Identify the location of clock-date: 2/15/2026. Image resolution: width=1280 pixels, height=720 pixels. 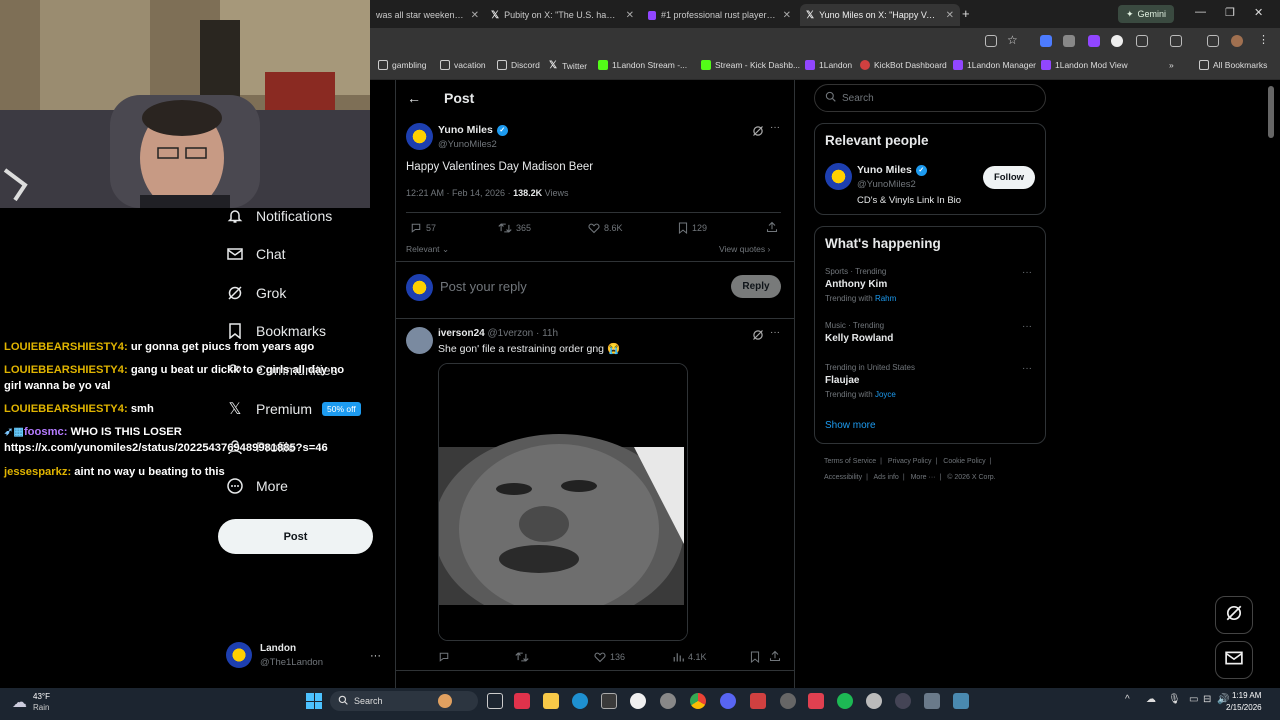
(1244, 707).